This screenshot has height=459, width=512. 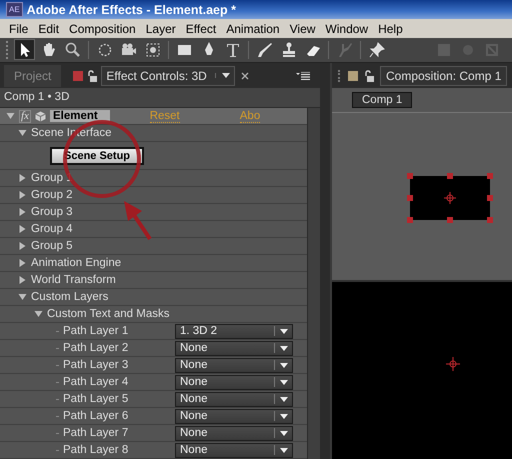 I want to click on effect-name: Element, so click(x=80, y=116).